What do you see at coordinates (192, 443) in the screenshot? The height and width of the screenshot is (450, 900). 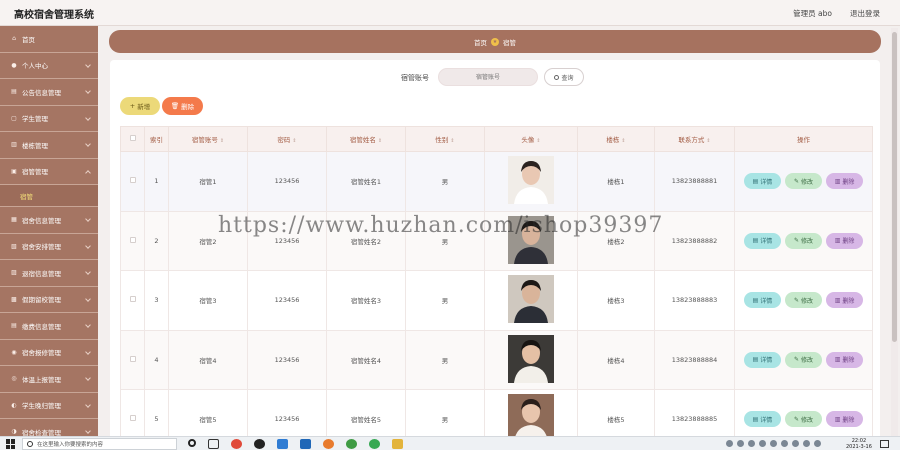 I see `cortana-icon` at bounding box center [192, 443].